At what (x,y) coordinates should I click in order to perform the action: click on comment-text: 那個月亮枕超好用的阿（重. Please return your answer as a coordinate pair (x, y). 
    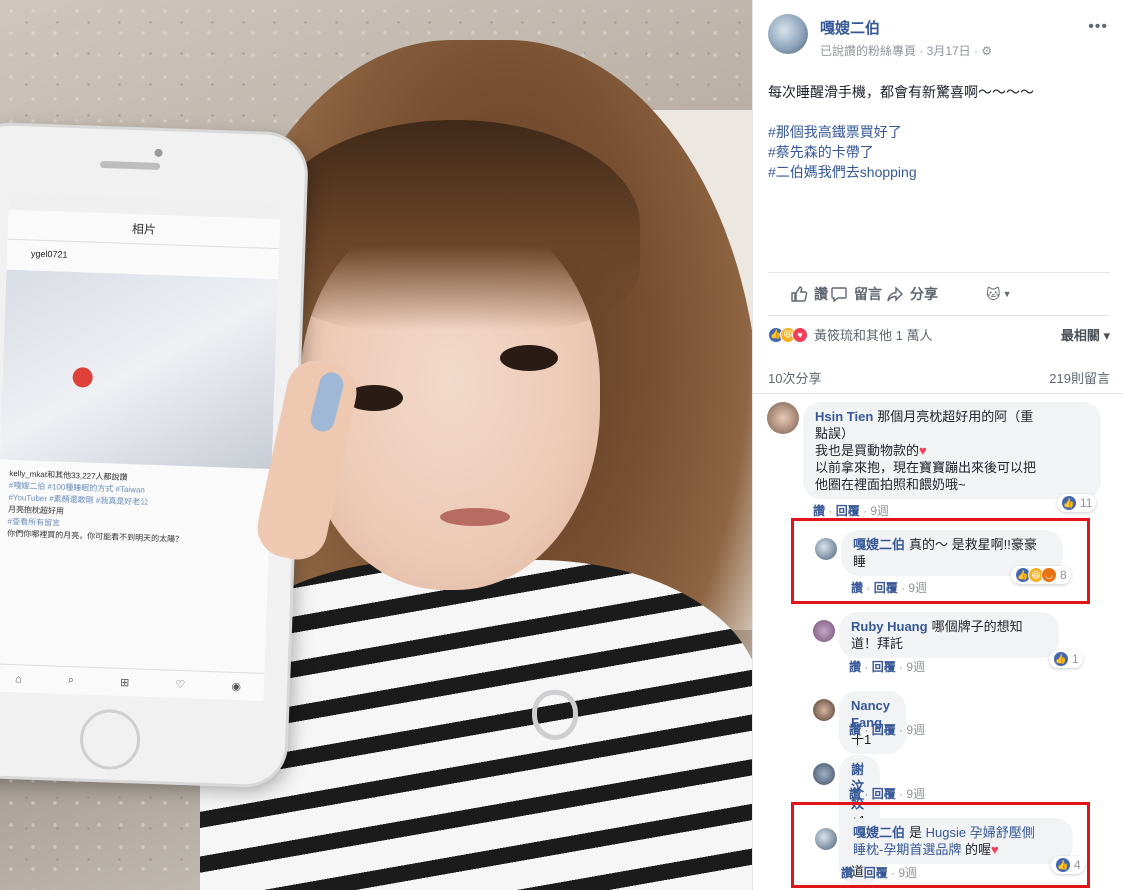
    Looking at the image, I should click on (955, 416).